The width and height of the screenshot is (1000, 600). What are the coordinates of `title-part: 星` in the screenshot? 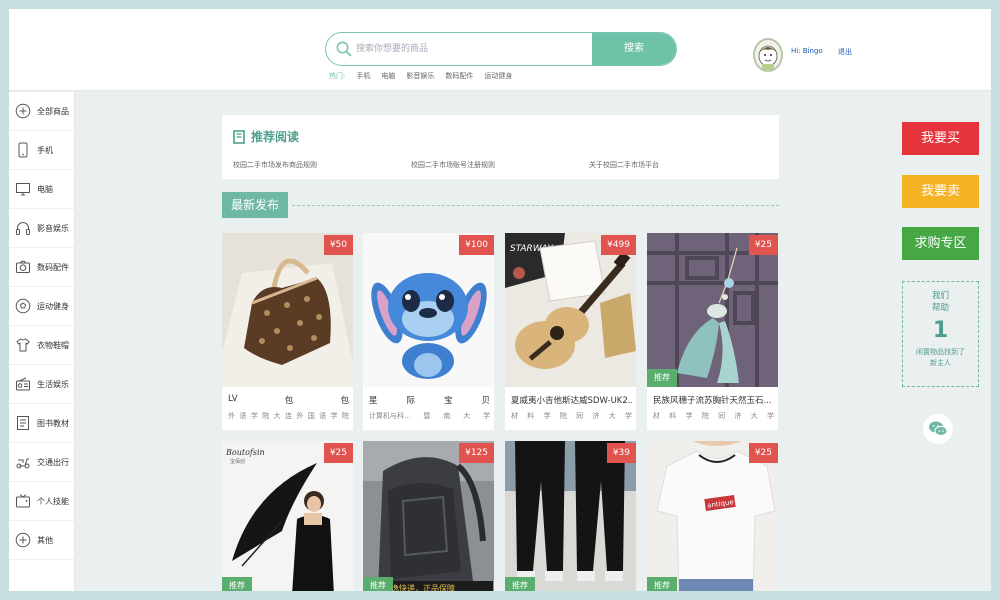 It's located at (373, 401).